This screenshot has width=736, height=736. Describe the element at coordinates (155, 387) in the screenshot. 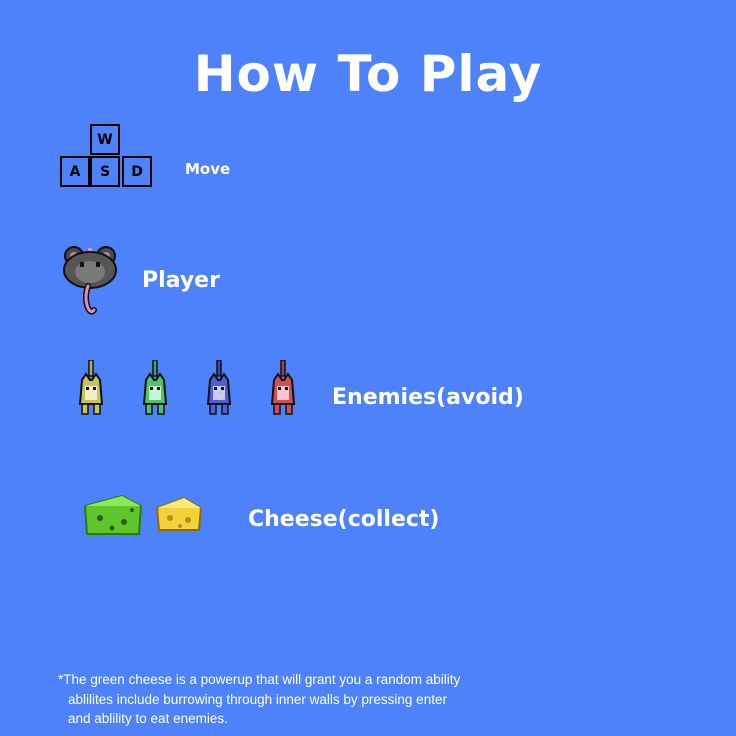

I see `green-cat-icon` at that location.